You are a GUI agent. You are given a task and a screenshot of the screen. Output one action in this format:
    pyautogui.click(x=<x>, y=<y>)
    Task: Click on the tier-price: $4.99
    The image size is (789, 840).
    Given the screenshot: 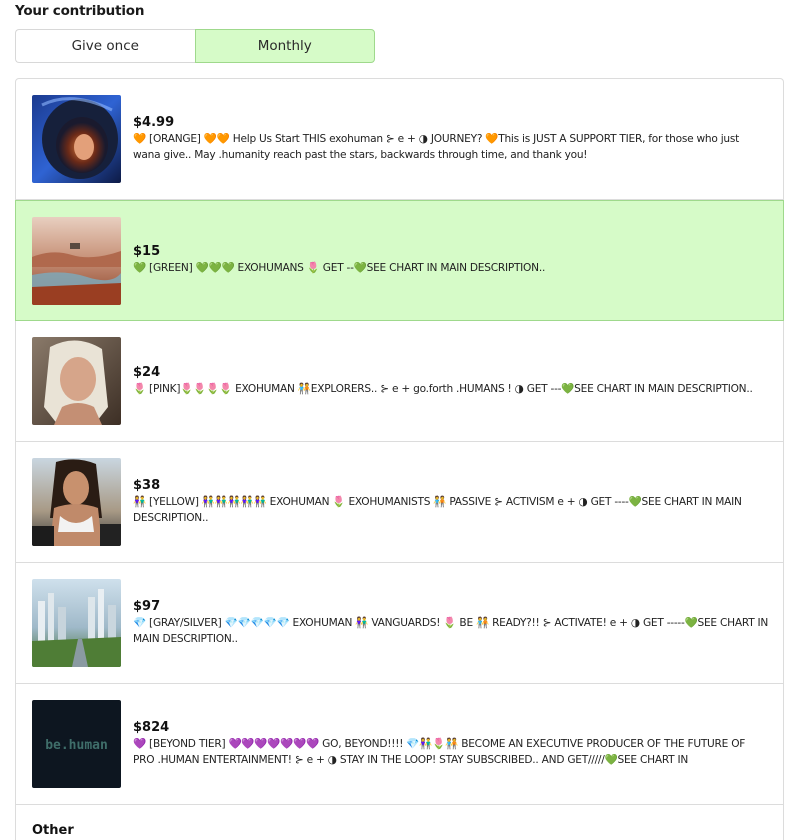 What is the action you would take?
    pyautogui.click(x=154, y=122)
    